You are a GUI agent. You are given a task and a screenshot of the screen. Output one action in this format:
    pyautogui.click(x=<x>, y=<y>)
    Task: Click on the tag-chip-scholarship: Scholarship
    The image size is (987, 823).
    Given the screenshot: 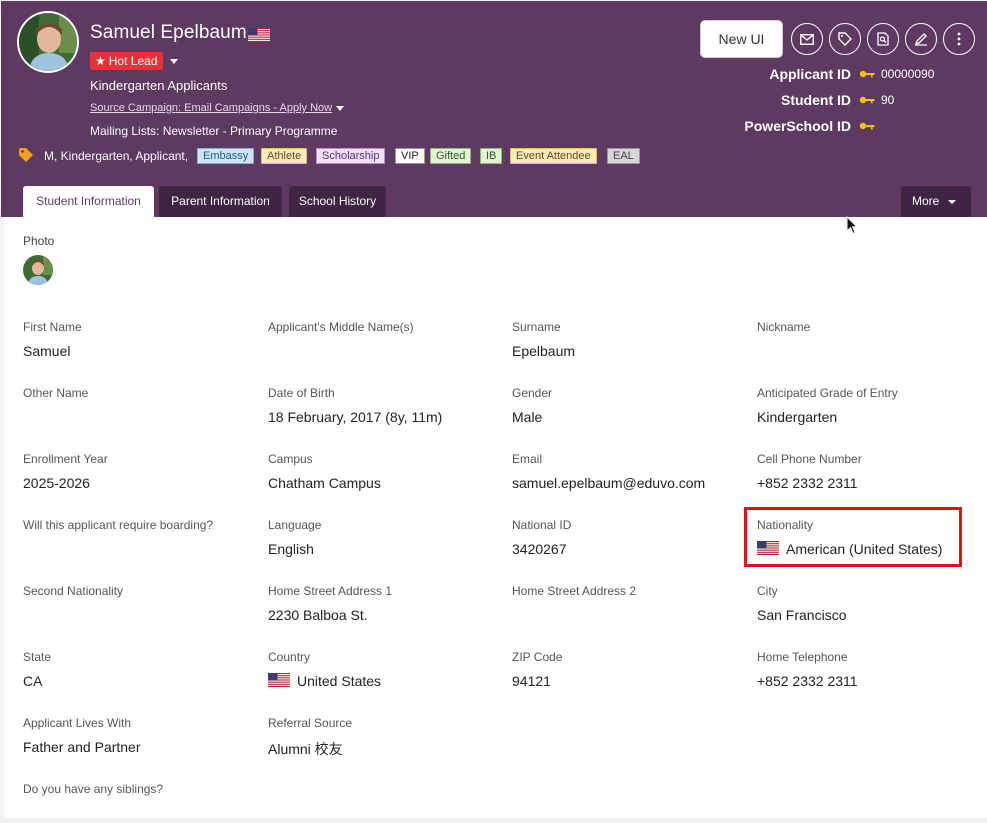 What is the action you would take?
    pyautogui.click(x=351, y=156)
    